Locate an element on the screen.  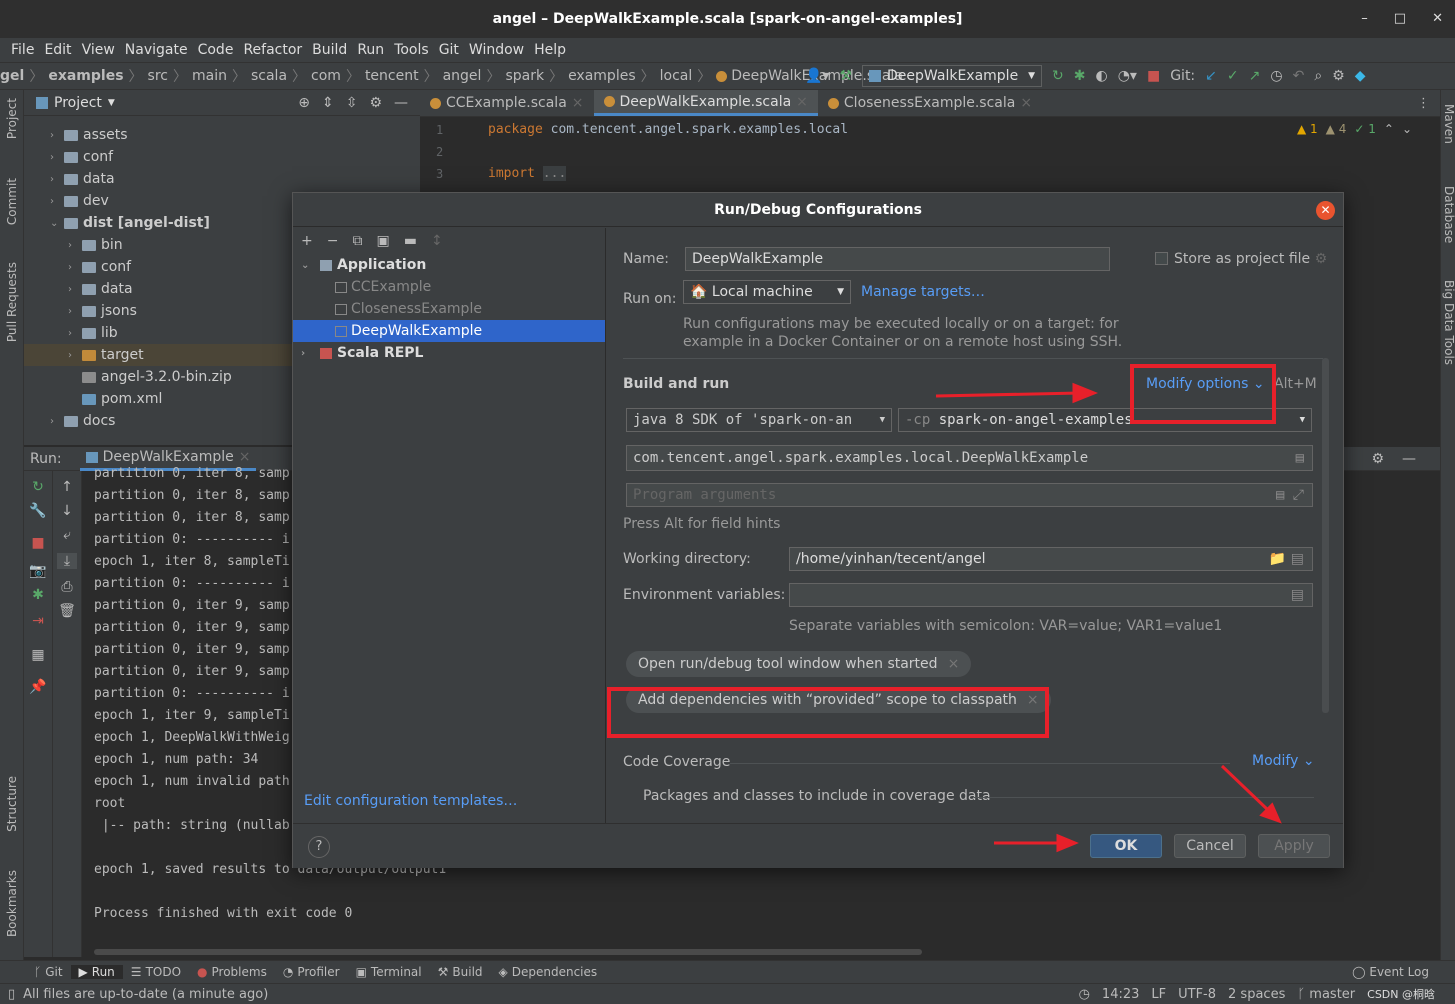
tool-pull-requests: Pull Requests is located at coordinates (12, 302).